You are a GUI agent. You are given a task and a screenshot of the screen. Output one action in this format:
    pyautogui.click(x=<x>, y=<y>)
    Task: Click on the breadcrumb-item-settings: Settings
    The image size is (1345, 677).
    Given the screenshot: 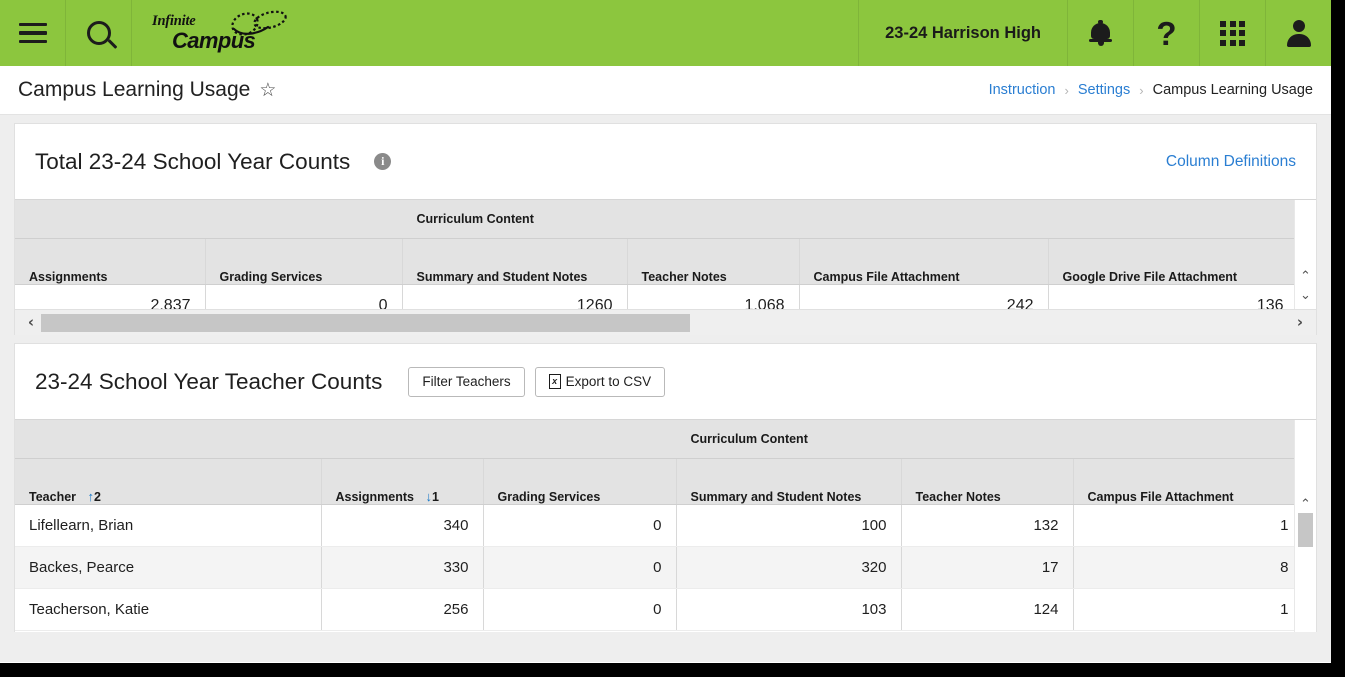 What is the action you would take?
    pyautogui.click(x=1104, y=90)
    